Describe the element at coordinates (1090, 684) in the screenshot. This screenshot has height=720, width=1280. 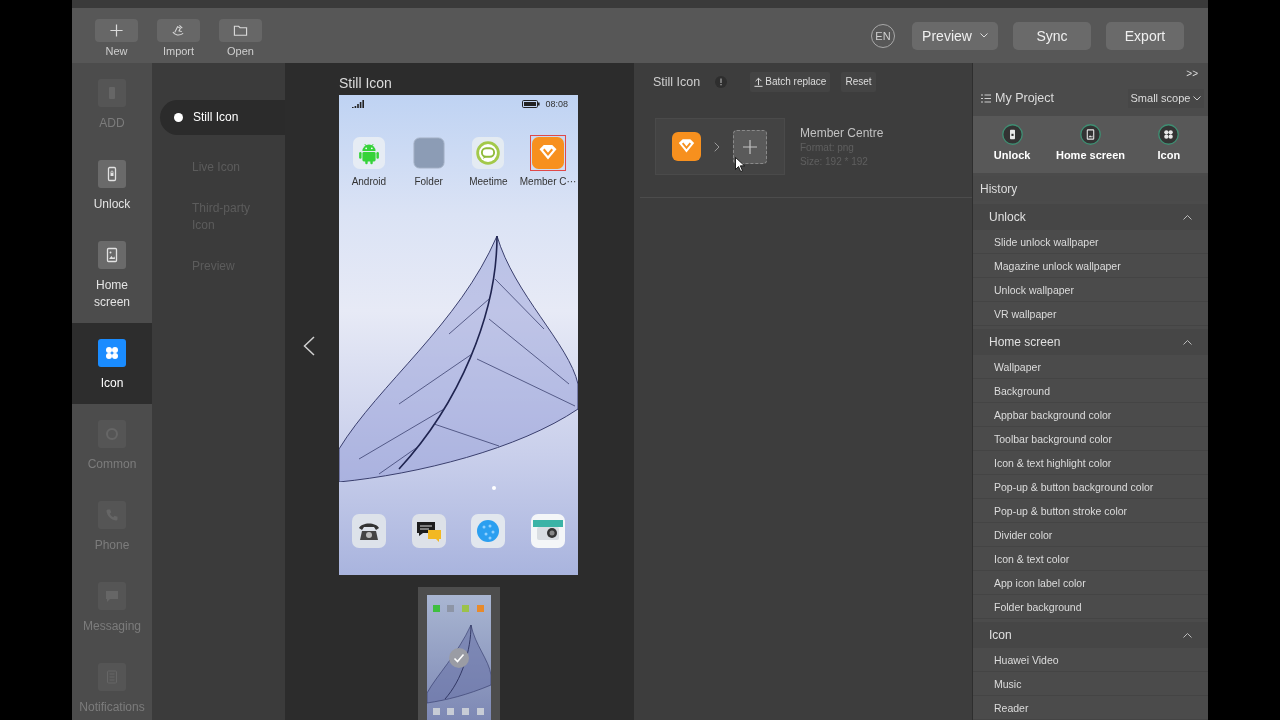
I see `history-item: Music` at that location.